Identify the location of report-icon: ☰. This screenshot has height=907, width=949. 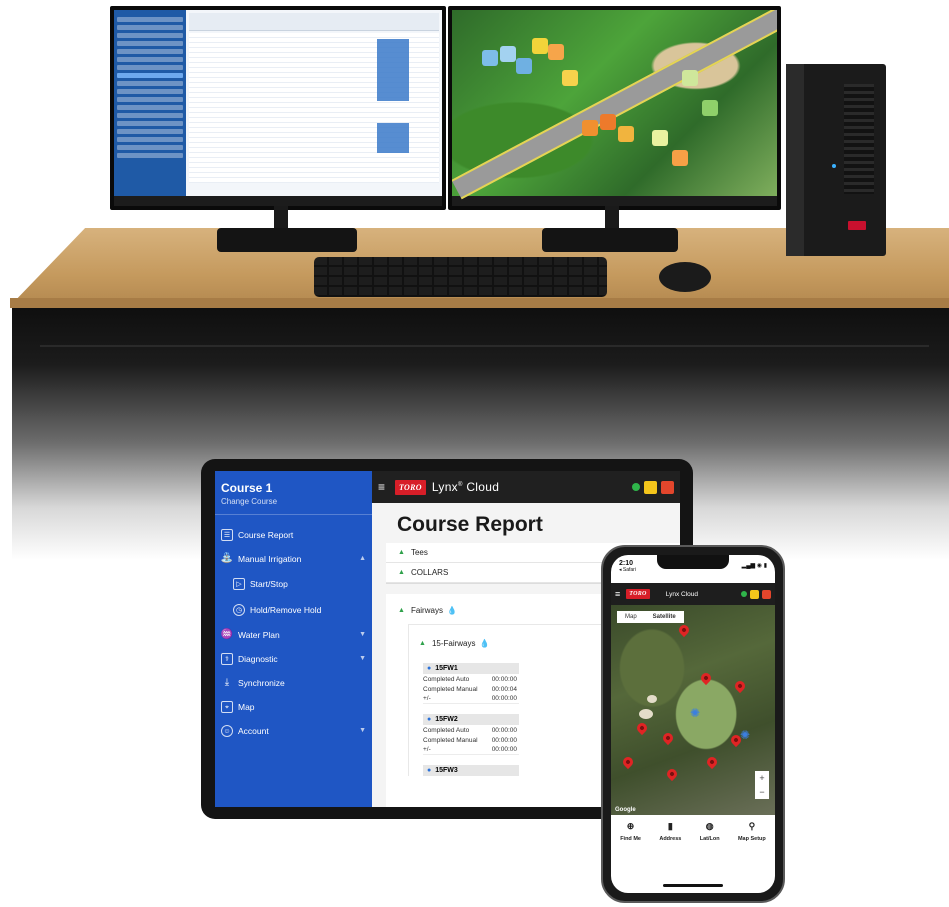
(227, 535).